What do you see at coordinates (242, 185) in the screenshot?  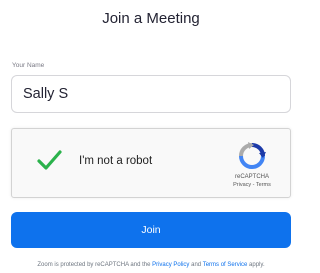 I see `recaptcha-privacy-link: Privacy` at bounding box center [242, 185].